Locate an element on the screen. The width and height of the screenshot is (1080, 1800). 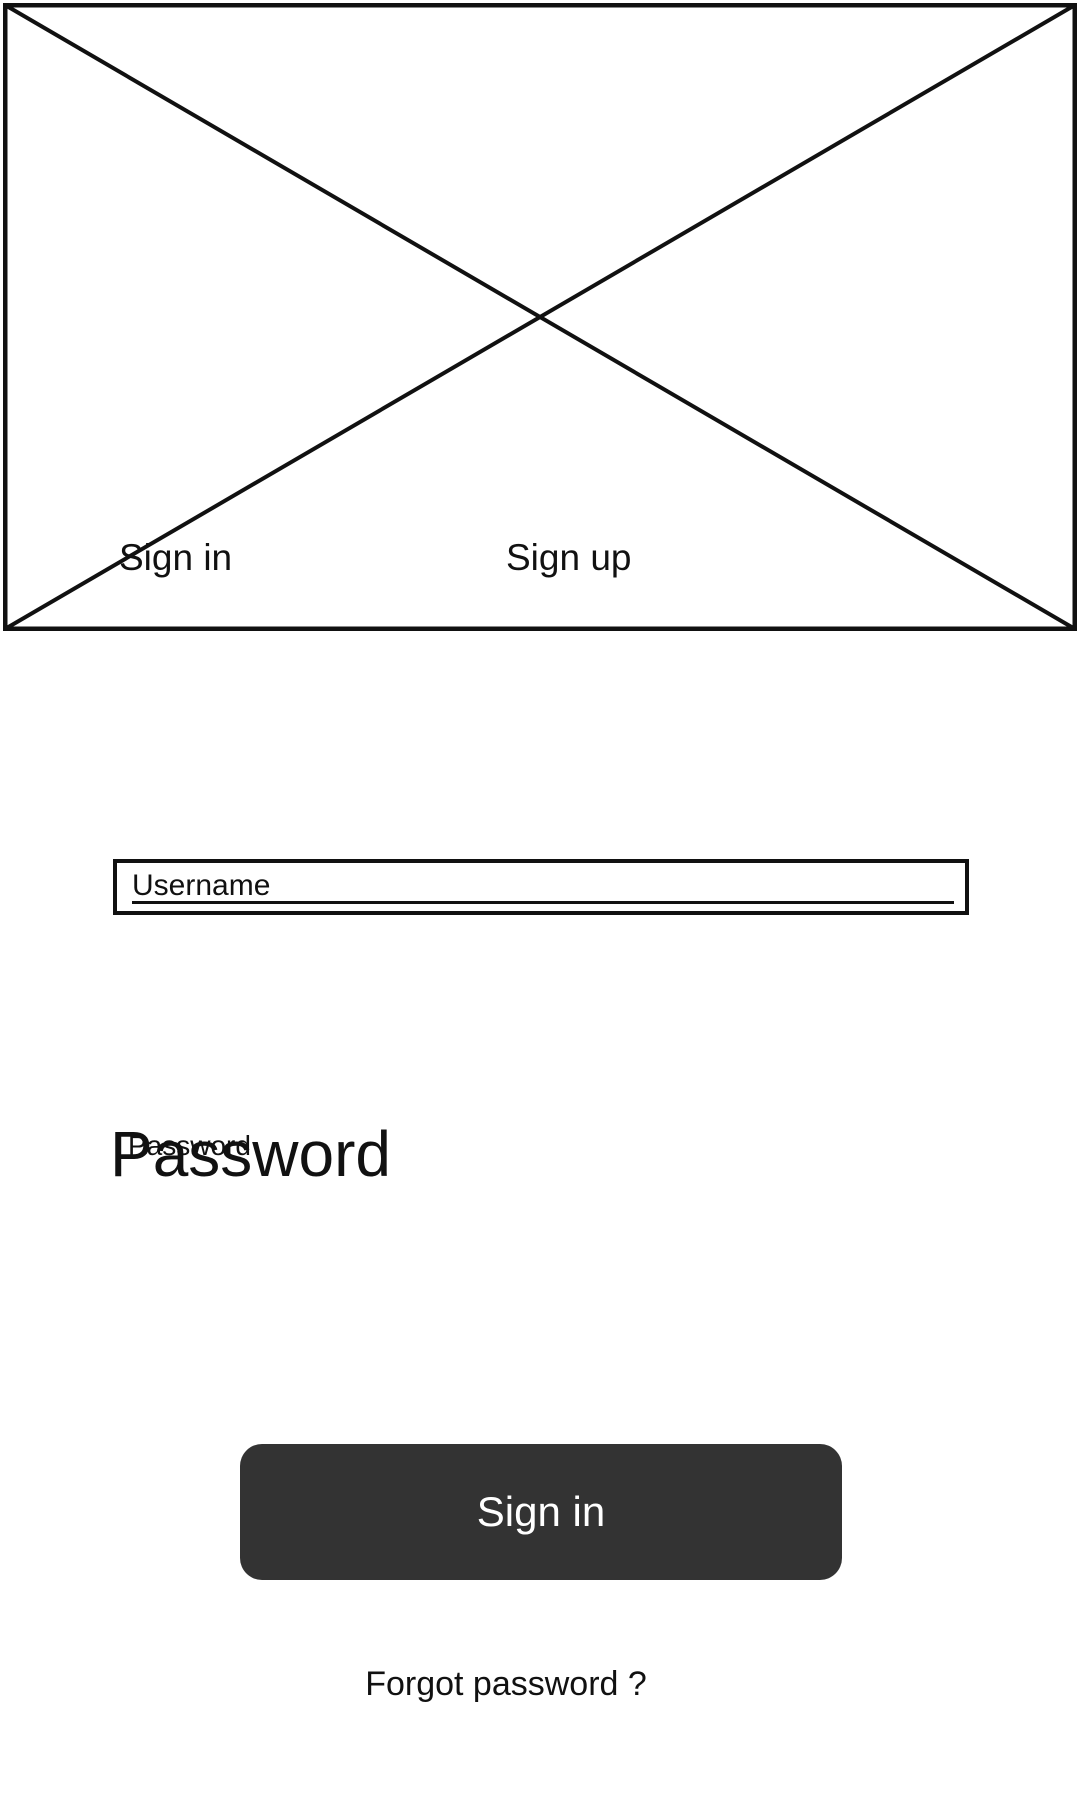
password-input is located at coordinates (328, 1146).